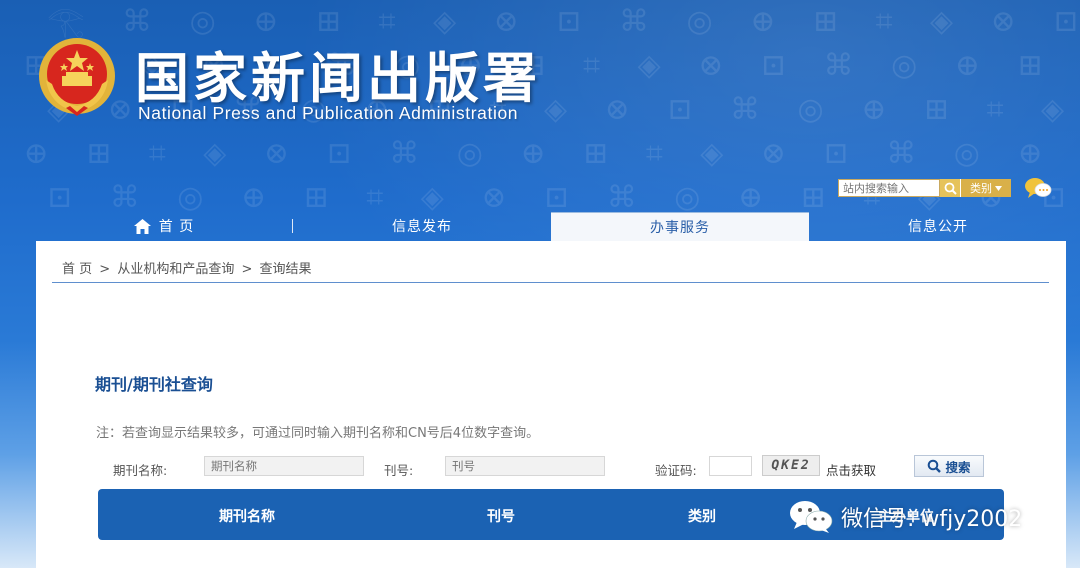 This screenshot has width=1080, height=568. I want to click on nav-item-services: 办事服务, so click(680, 226).